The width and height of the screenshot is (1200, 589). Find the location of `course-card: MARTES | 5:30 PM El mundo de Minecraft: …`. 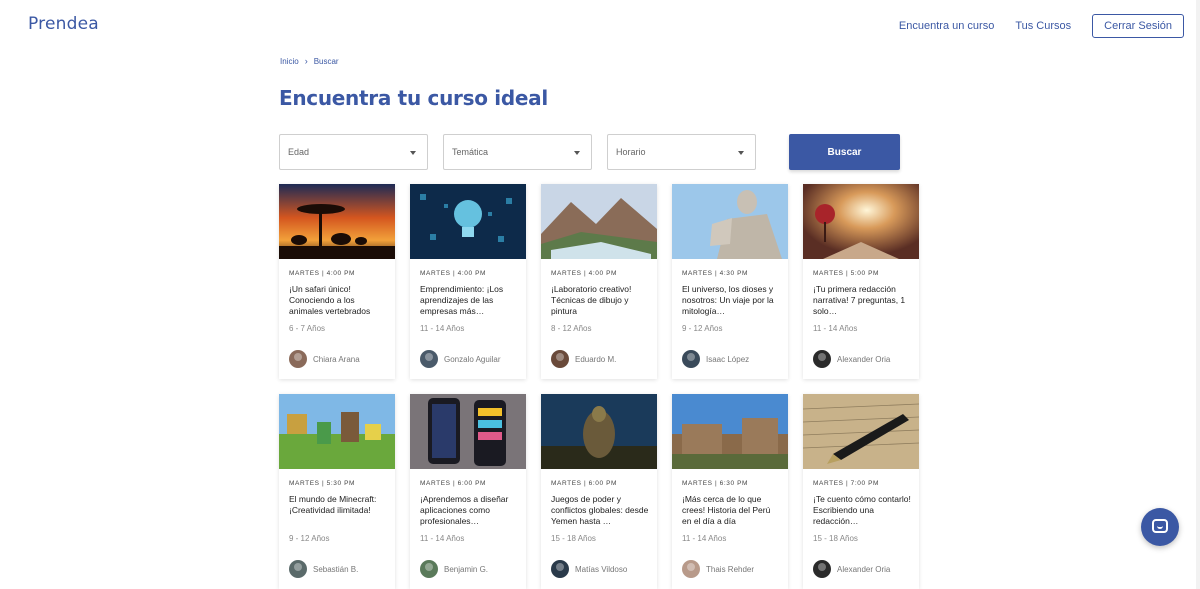

course-card: MARTES | 5:30 PM El mundo de Minecraft: … is located at coordinates (337, 491).